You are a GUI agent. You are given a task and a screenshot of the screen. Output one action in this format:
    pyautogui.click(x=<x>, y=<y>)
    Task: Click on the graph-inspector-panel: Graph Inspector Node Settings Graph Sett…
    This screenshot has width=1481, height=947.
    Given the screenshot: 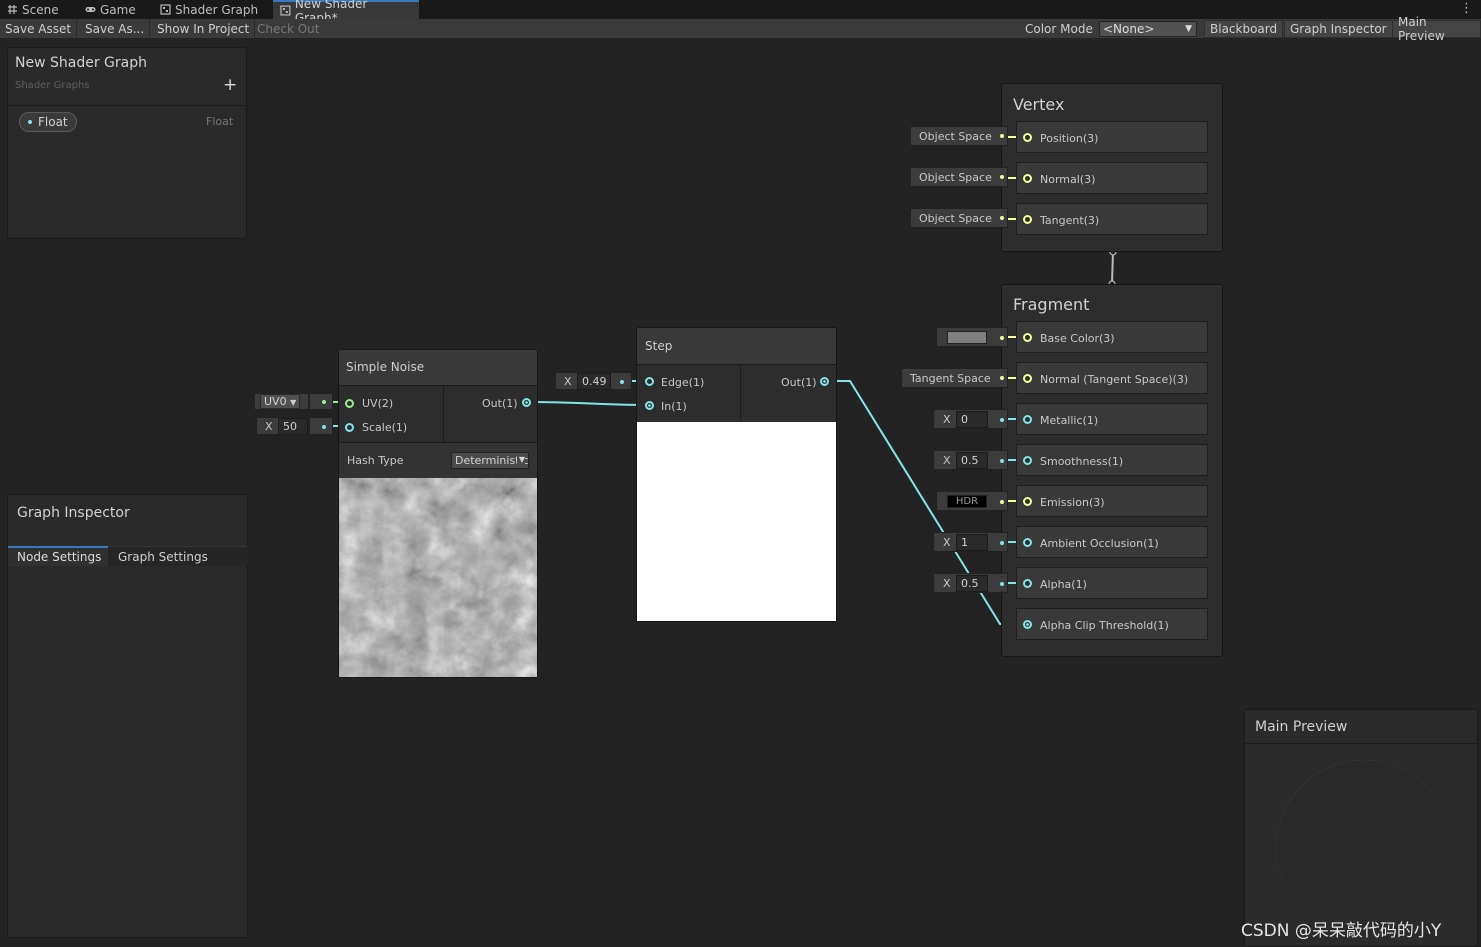 What is the action you would take?
    pyautogui.click(x=127, y=716)
    